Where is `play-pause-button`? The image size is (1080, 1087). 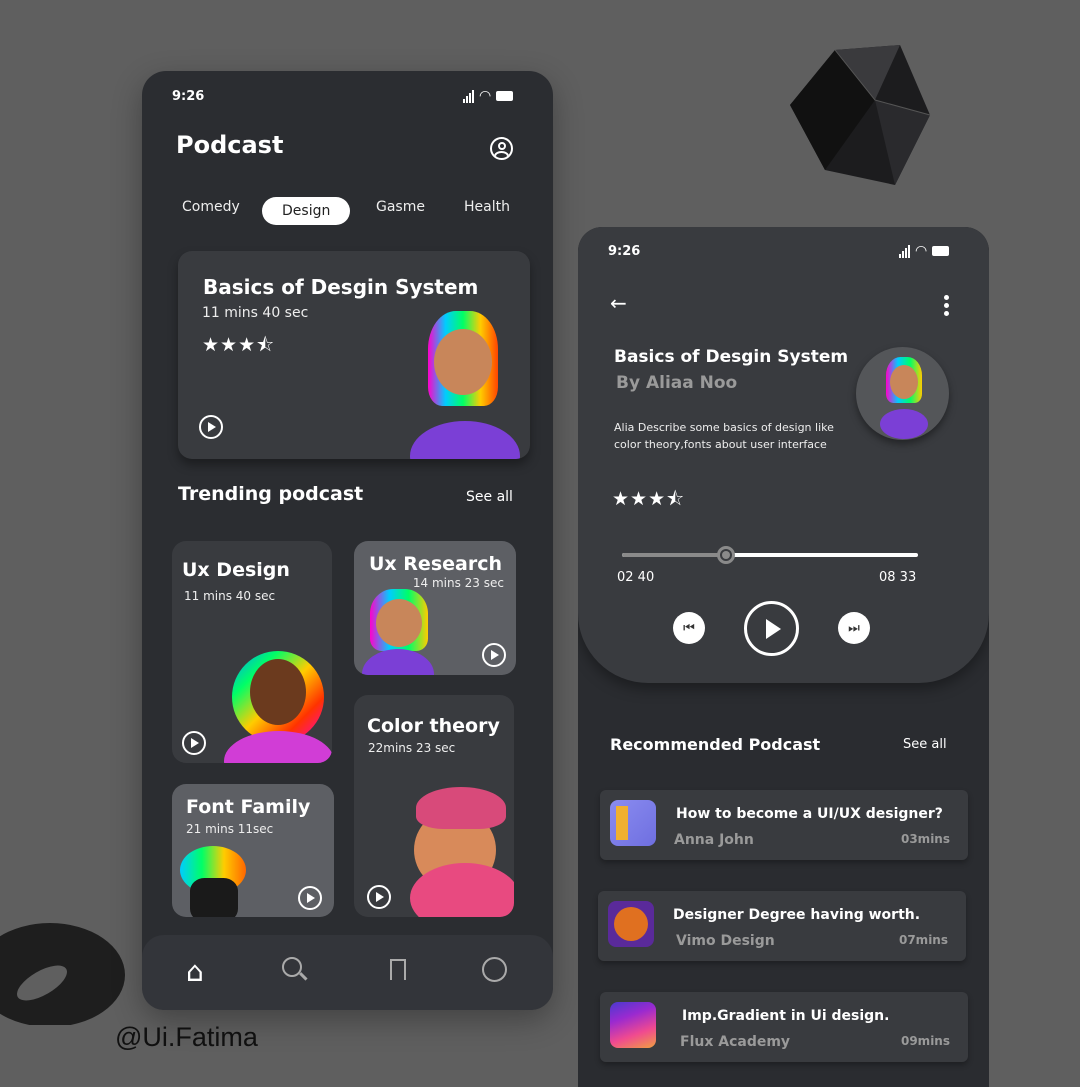
play-pause-button is located at coordinates (771, 628).